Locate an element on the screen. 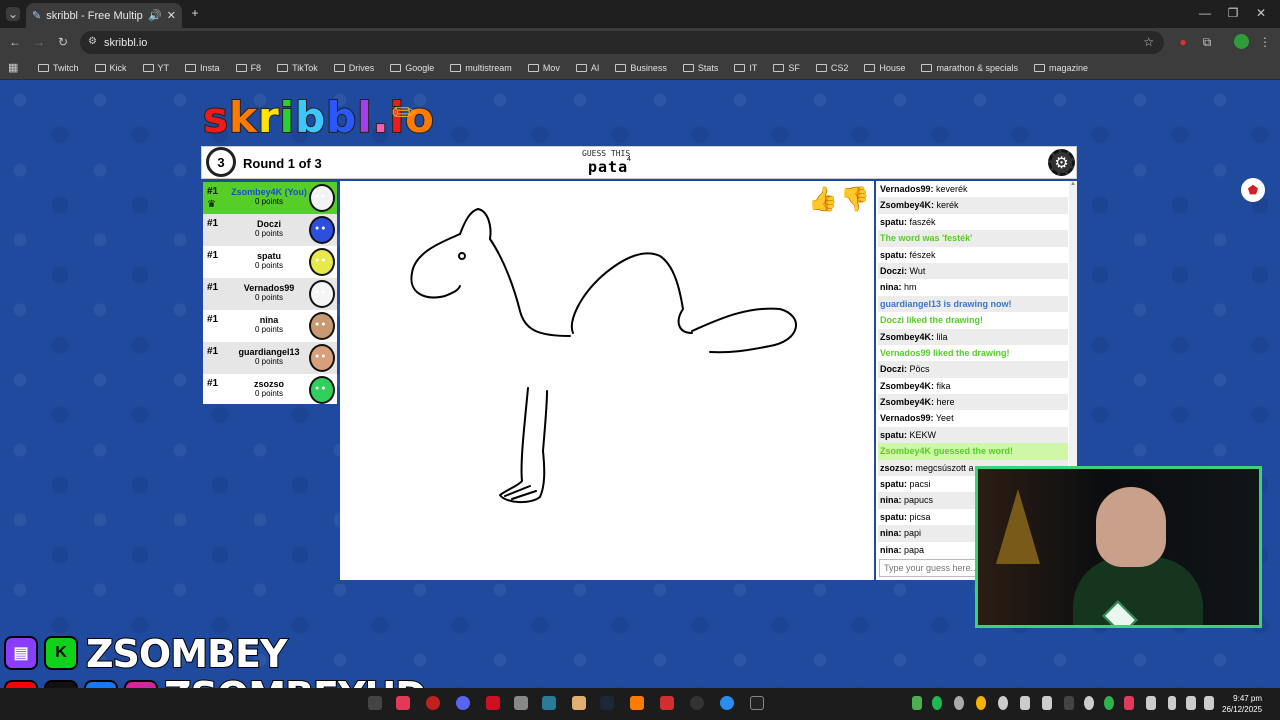 The width and height of the screenshot is (1280, 720). bookmark-7: Google is located at coordinates (412, 68).